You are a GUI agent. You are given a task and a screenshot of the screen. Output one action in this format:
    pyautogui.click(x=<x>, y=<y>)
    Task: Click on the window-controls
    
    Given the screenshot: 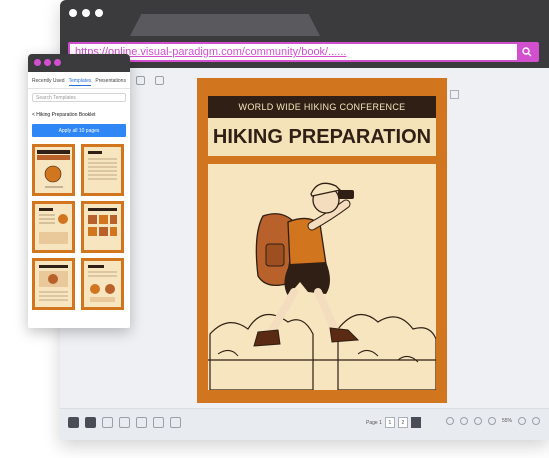 What is the action you would take?
    pyautogui.click(x=86, y=13)
    